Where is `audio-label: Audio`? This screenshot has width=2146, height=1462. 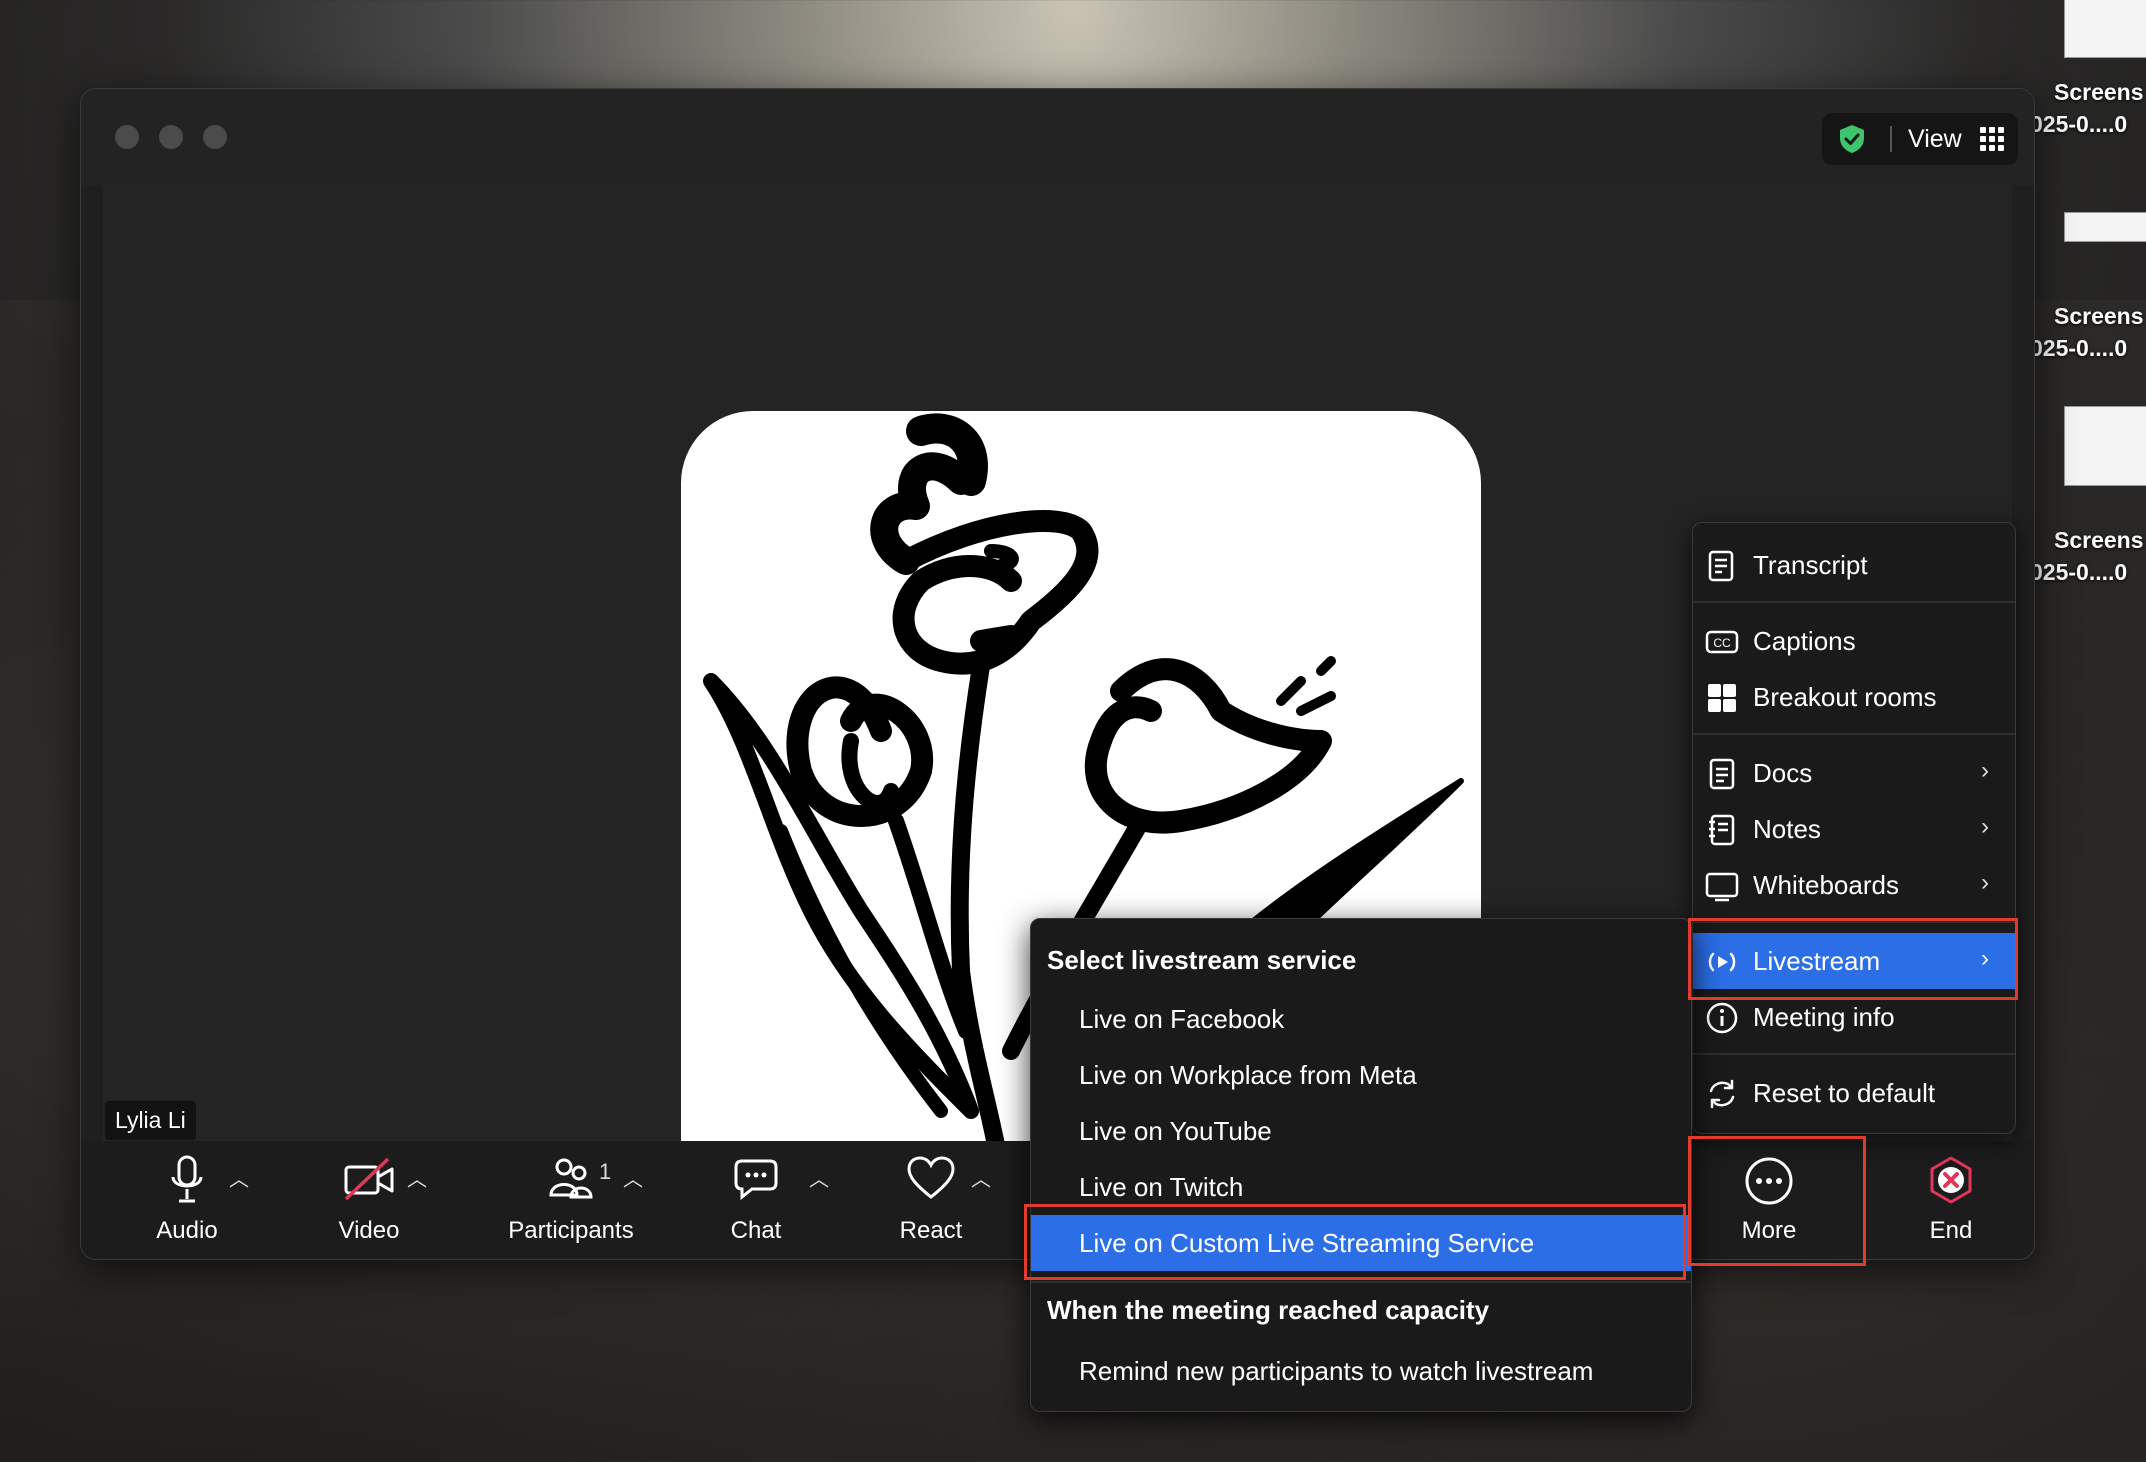
audio-label: Audio is located at coordinates (187, 1230).